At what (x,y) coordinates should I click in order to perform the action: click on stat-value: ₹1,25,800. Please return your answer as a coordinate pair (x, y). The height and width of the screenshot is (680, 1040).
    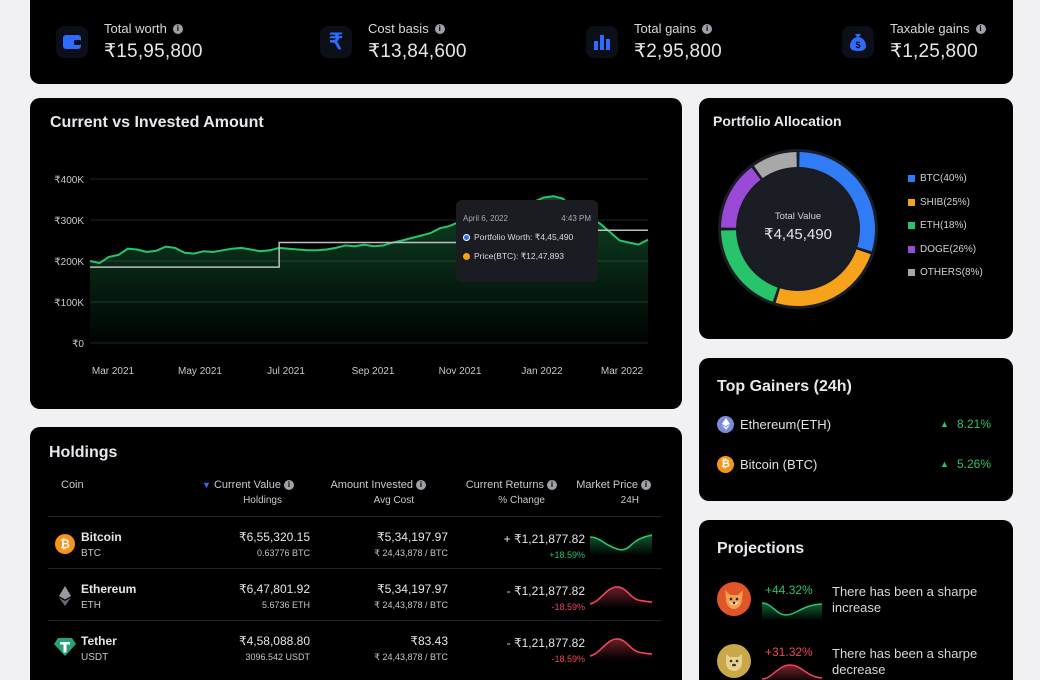
    Looking at the image, I should click on (934, 51).